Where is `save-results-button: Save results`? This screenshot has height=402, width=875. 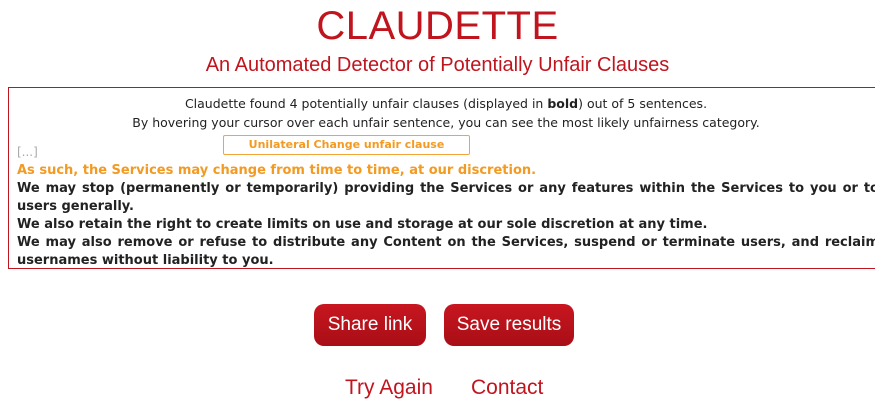 save-results-button: Save results is located at coordinates (509, 325).